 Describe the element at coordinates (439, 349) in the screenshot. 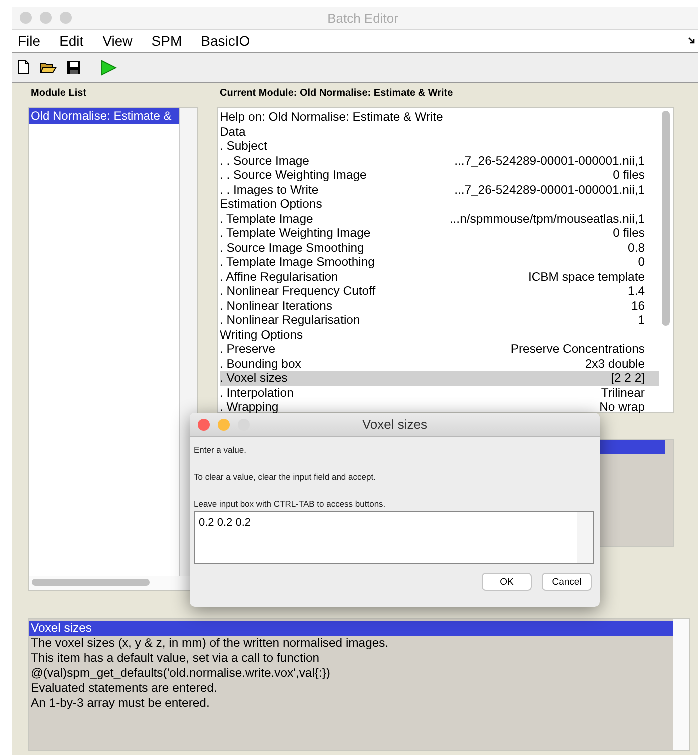

I see `module-row: . Preserve Preserve Concentrations` at that location.